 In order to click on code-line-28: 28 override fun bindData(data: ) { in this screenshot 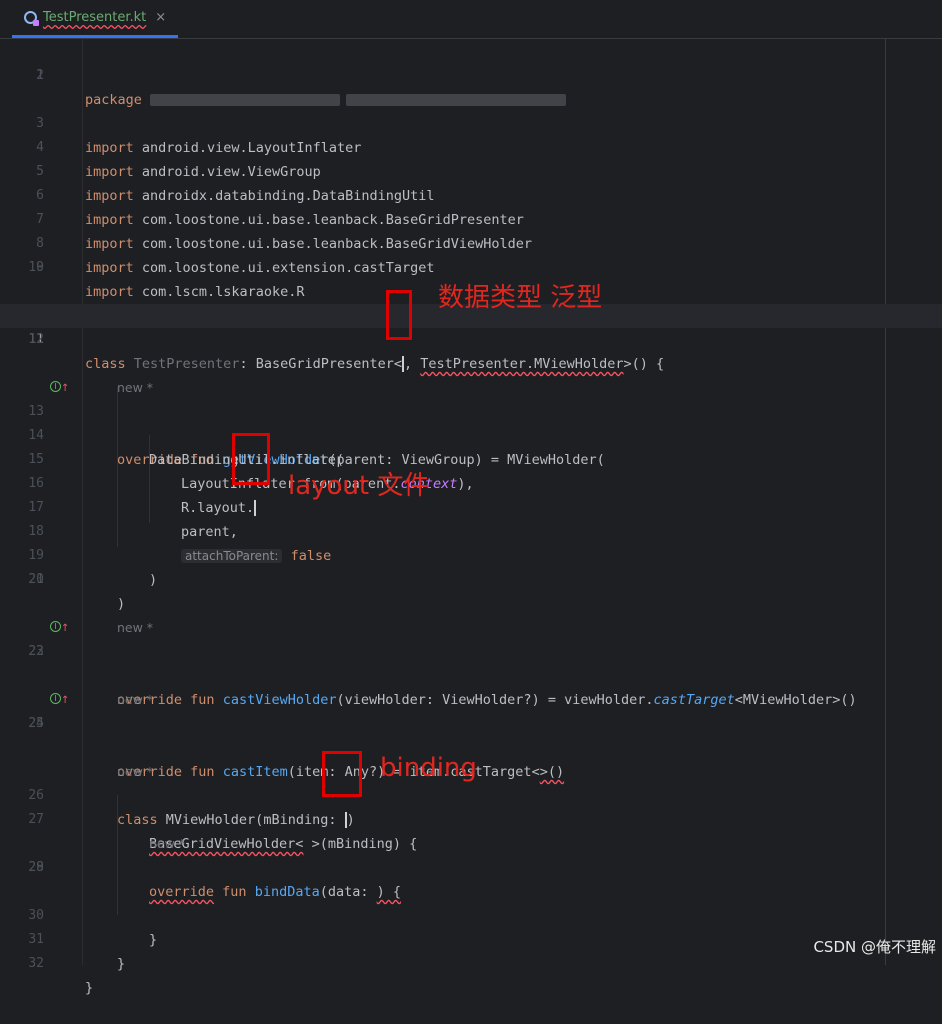, I will do `click(471, 866)`.